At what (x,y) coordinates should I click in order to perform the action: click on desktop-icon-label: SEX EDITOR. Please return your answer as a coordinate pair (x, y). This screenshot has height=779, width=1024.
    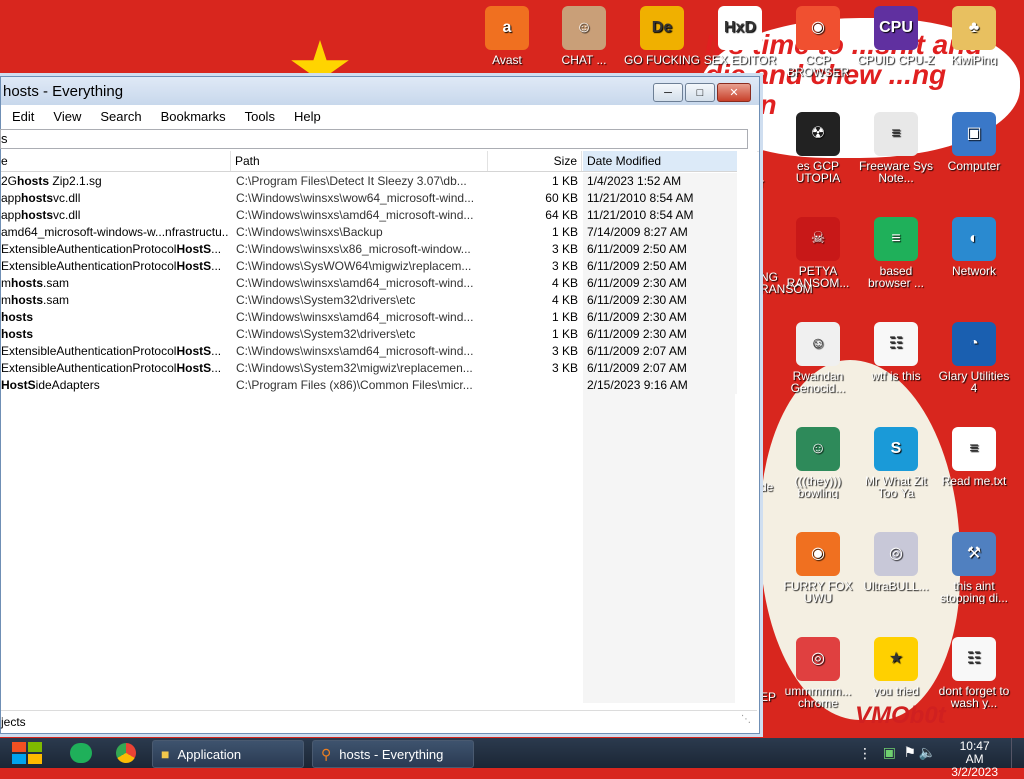
    Looking at the image, I should click on (740, 60).